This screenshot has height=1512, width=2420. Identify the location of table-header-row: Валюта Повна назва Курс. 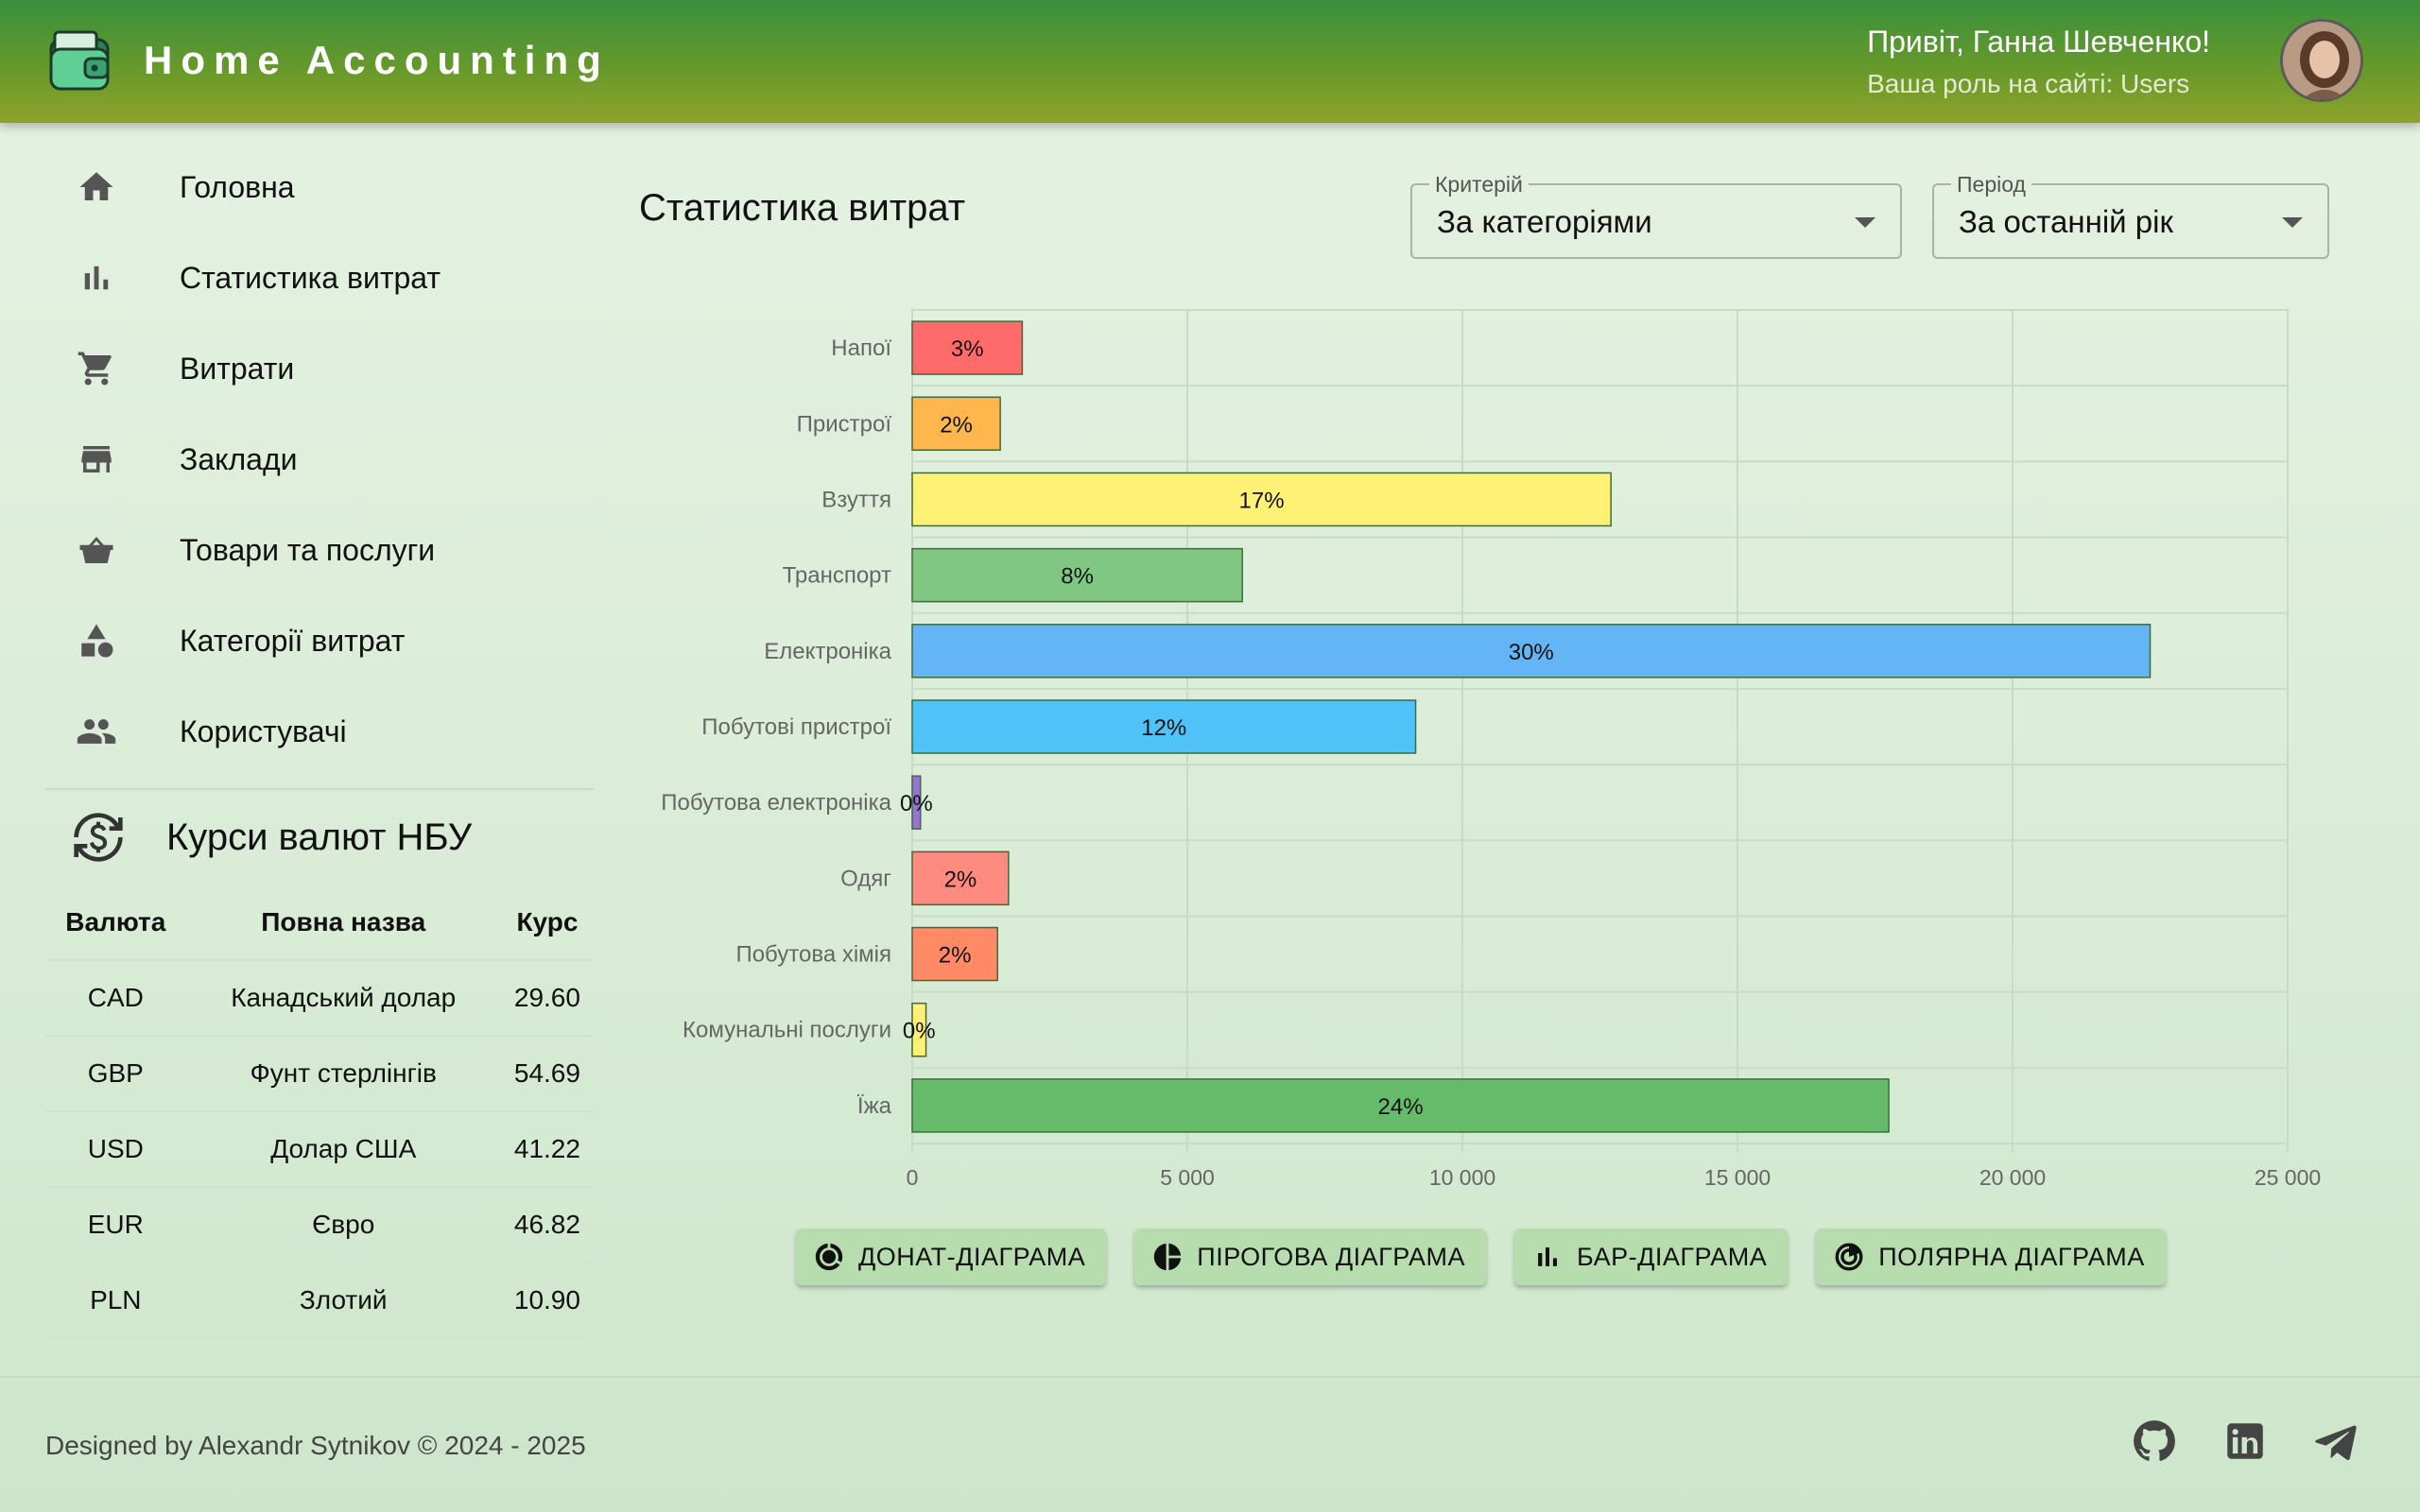
(319, 923).